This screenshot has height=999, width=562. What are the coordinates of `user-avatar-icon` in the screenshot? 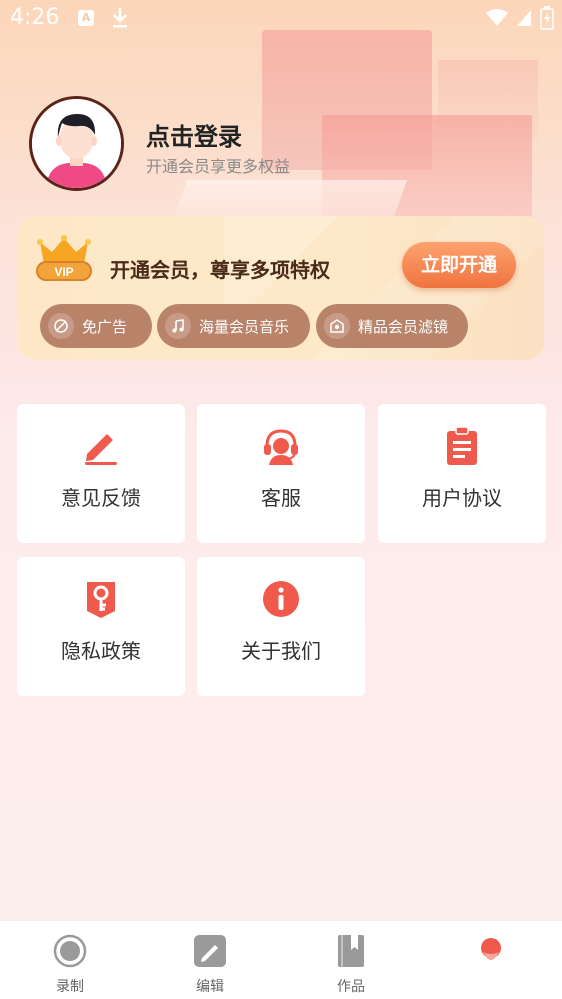 It's located at (76, 143).